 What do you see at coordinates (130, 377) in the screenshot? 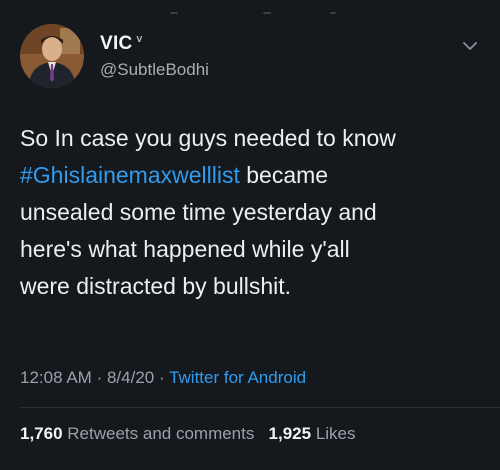
I see `tweet-date: 8/4/20` at bounding box center [130, 377].